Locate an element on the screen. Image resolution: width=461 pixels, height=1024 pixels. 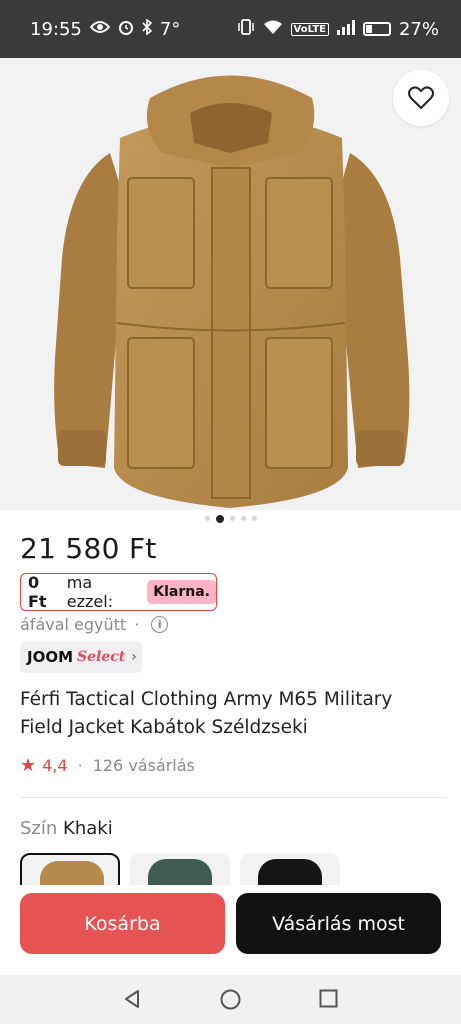
klarna-text: ma ezzel: is located at coordinates (90, 592).